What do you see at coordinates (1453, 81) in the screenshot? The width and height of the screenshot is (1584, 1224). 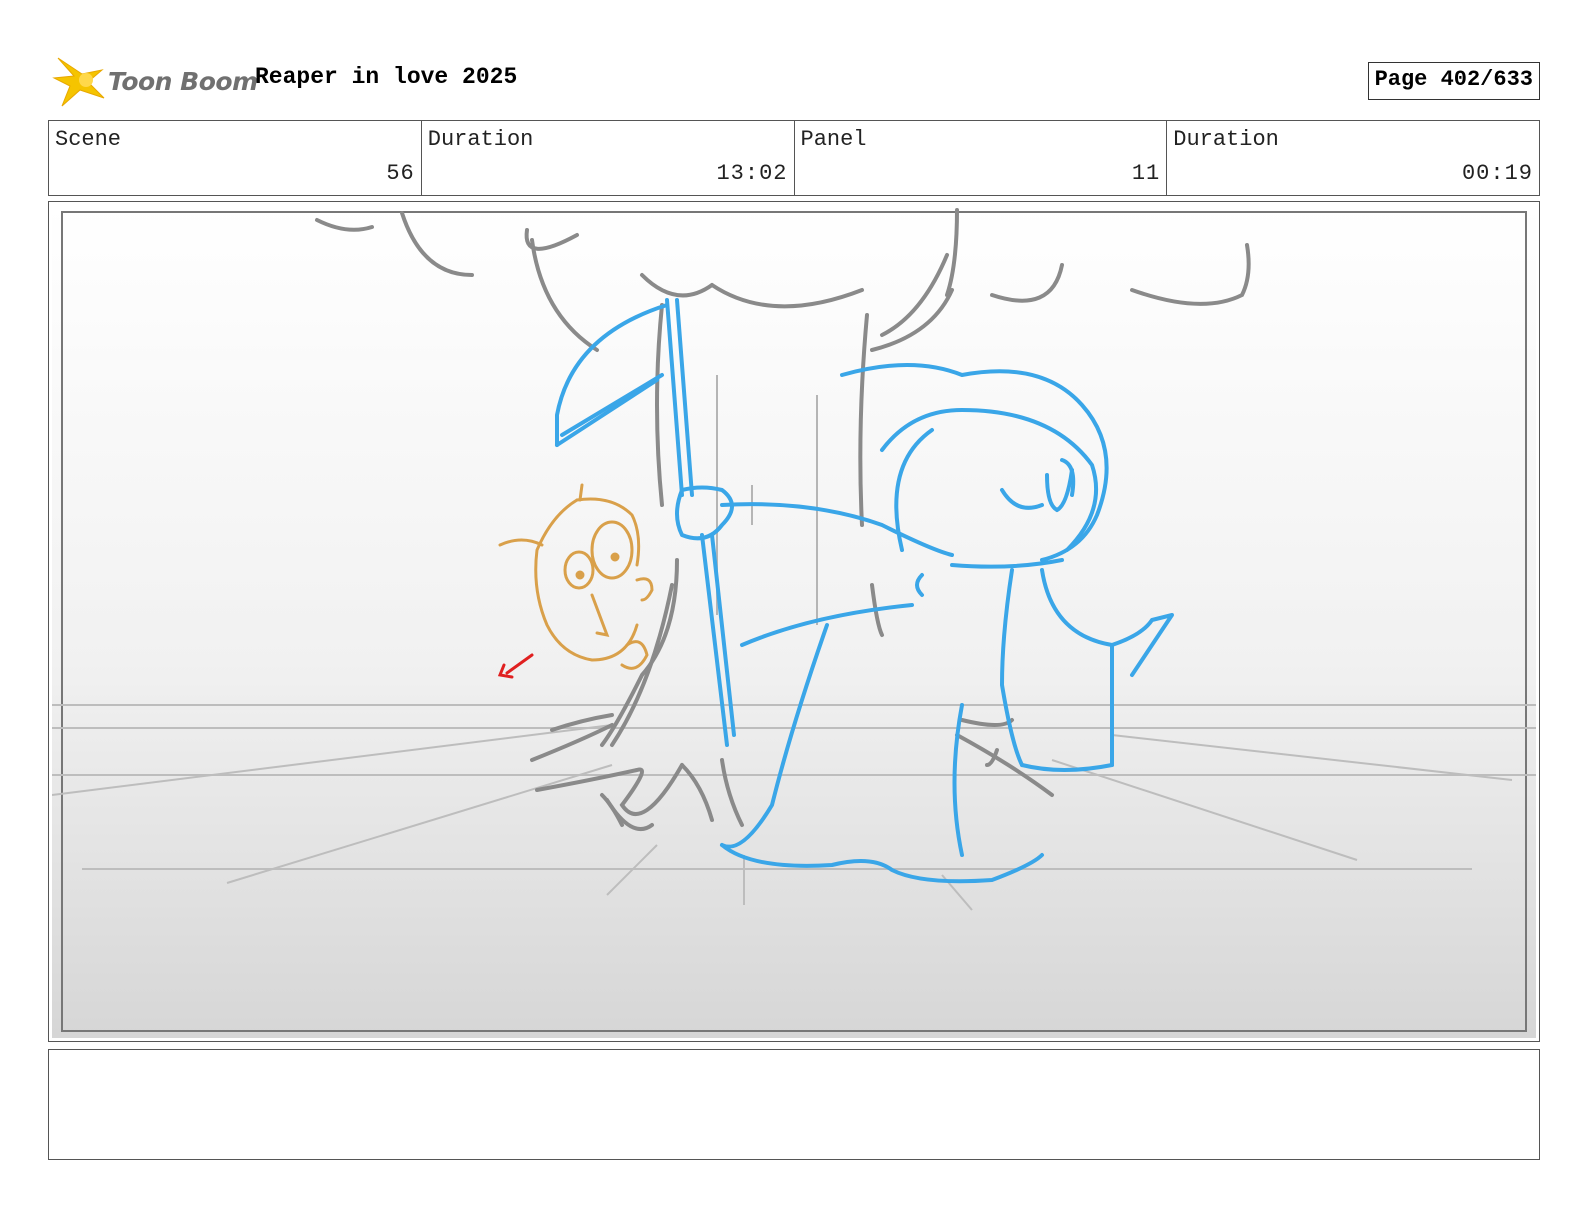 I see `page-number: Page 402/633` at bounding box center [1453, 81].